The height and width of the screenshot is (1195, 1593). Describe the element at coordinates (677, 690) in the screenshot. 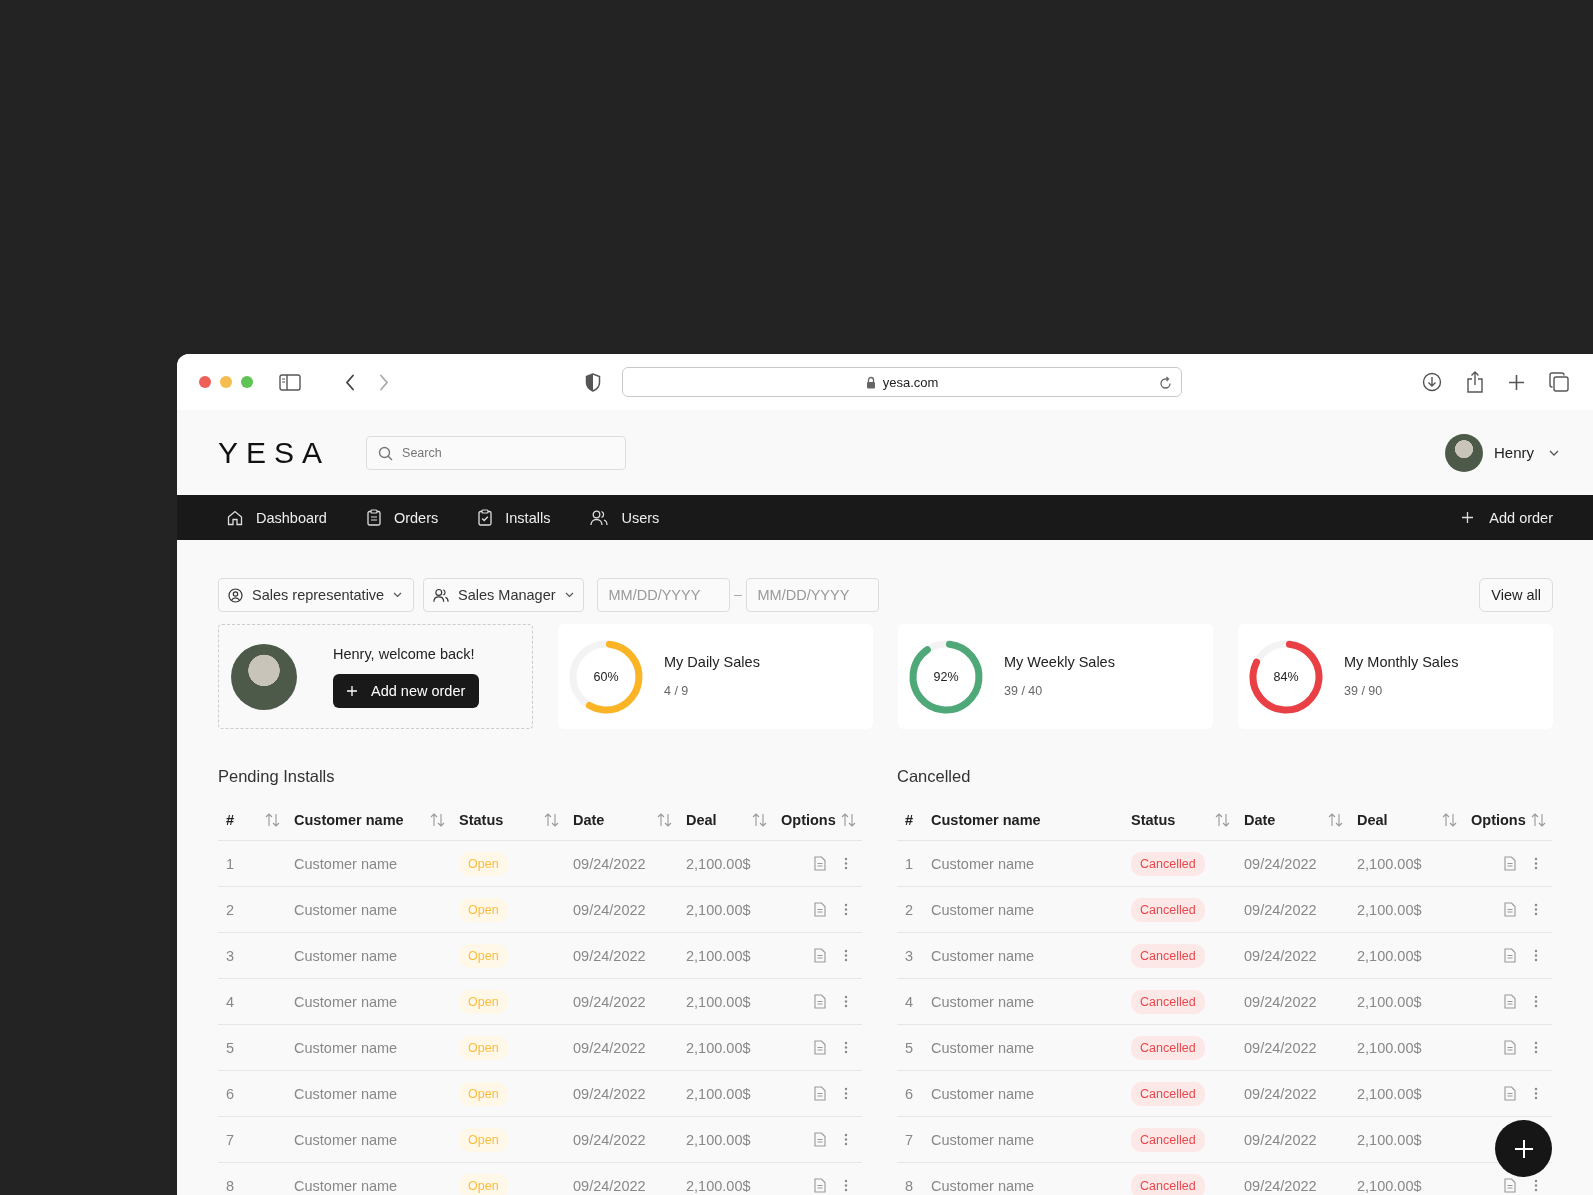

I see `stat-count: 4 / 9` at that location.